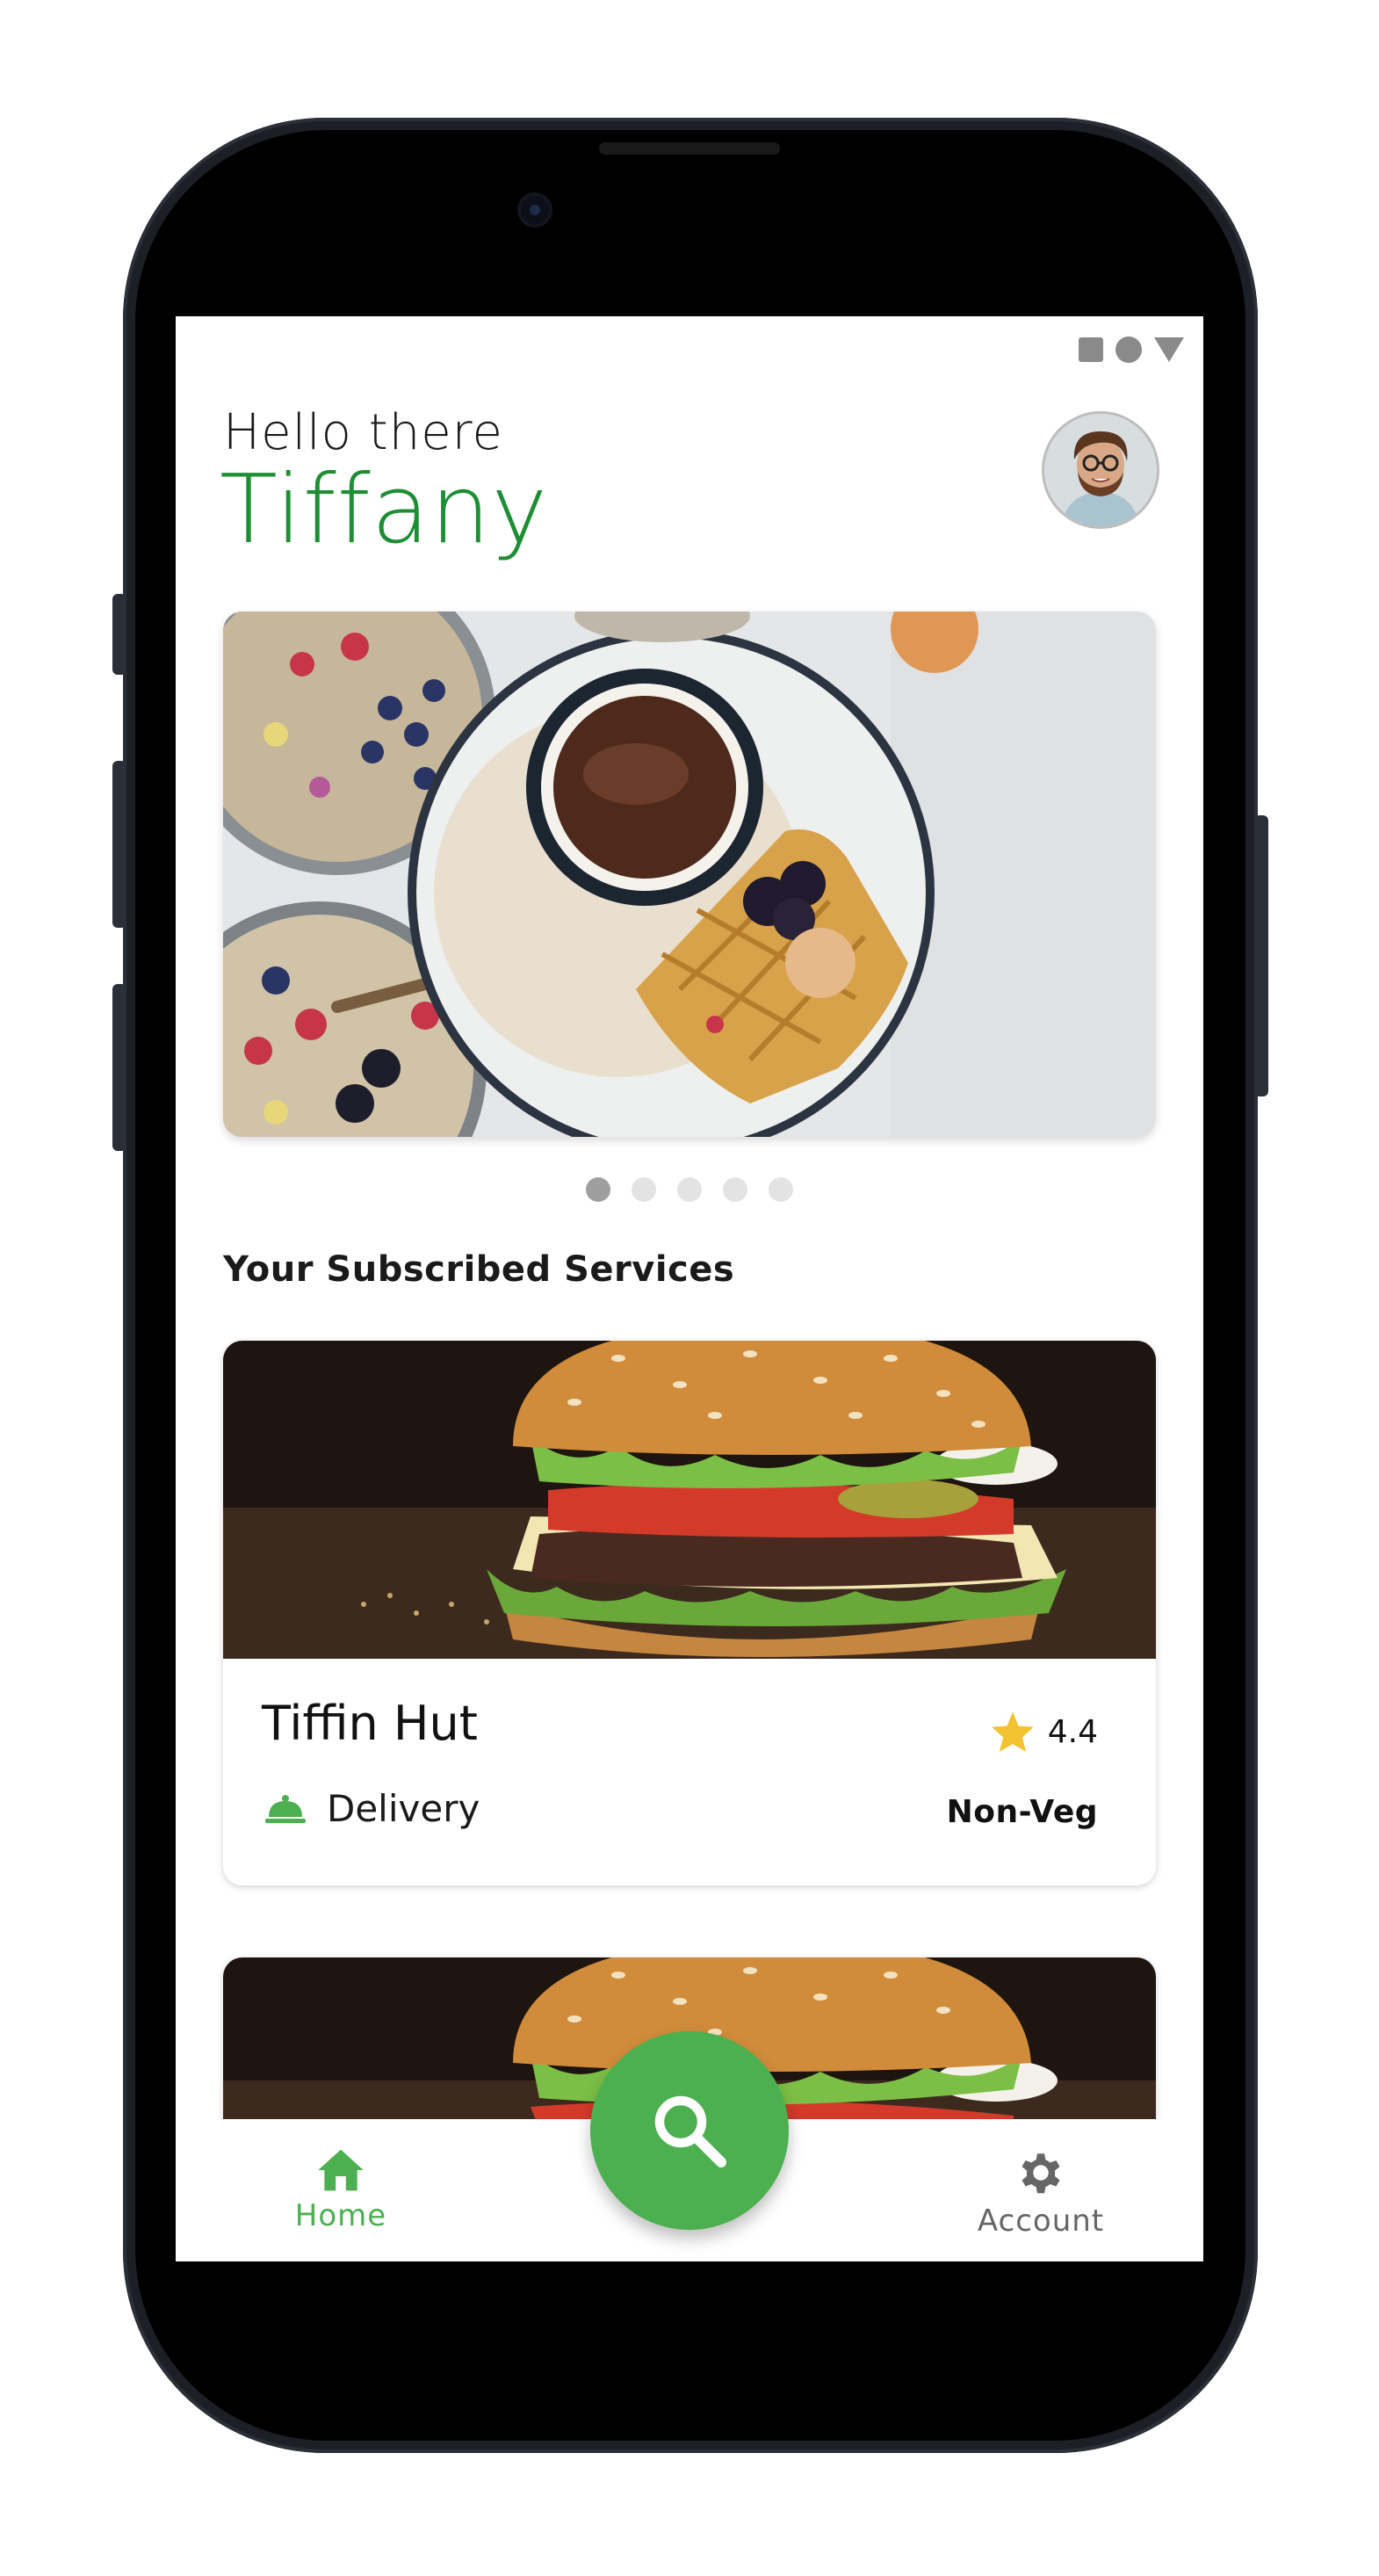 This screenshot has height=2576, width=1379. I want to click on hero-carousel, so click(689, 874).